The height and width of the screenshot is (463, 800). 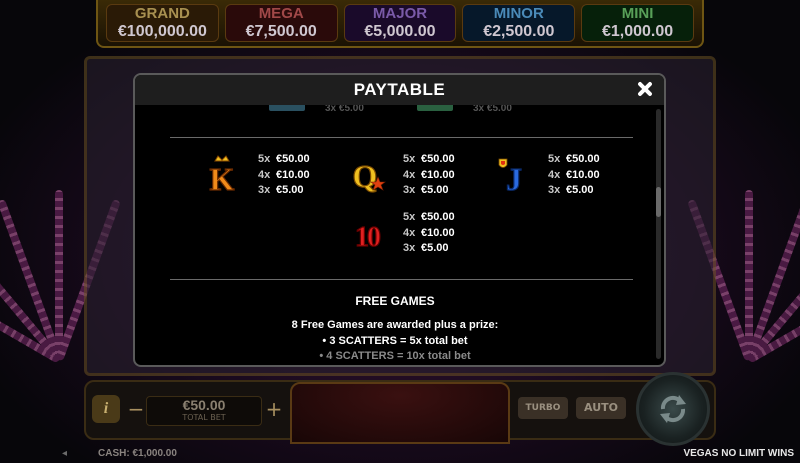 I want to click on scrollbar-track, so click(x=658, y=234).